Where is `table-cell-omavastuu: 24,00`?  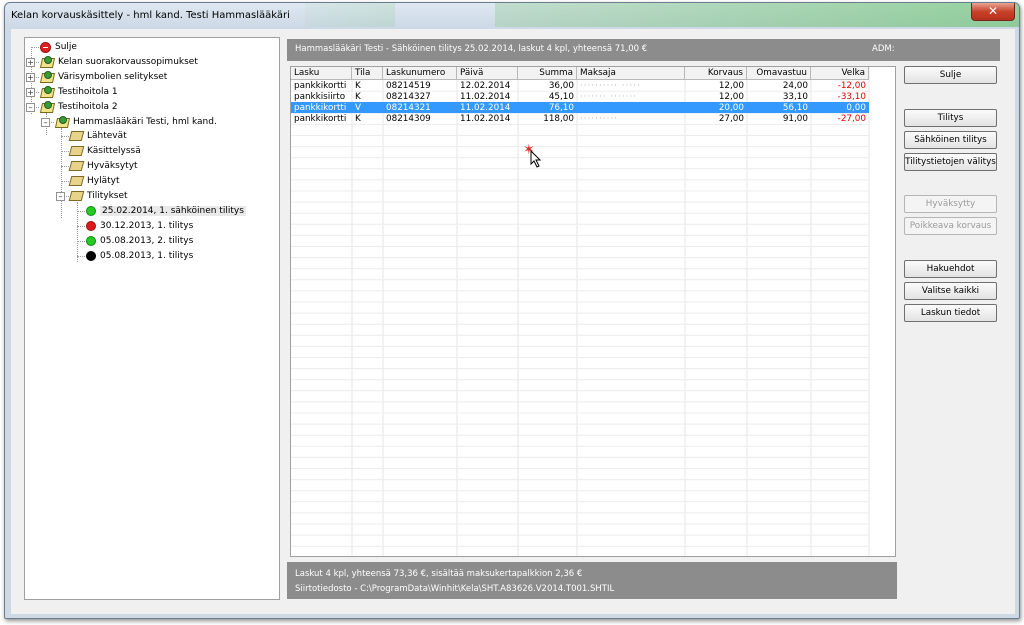 table-cell-omavastuu: 24,00 is located at coordinates (795, 85).